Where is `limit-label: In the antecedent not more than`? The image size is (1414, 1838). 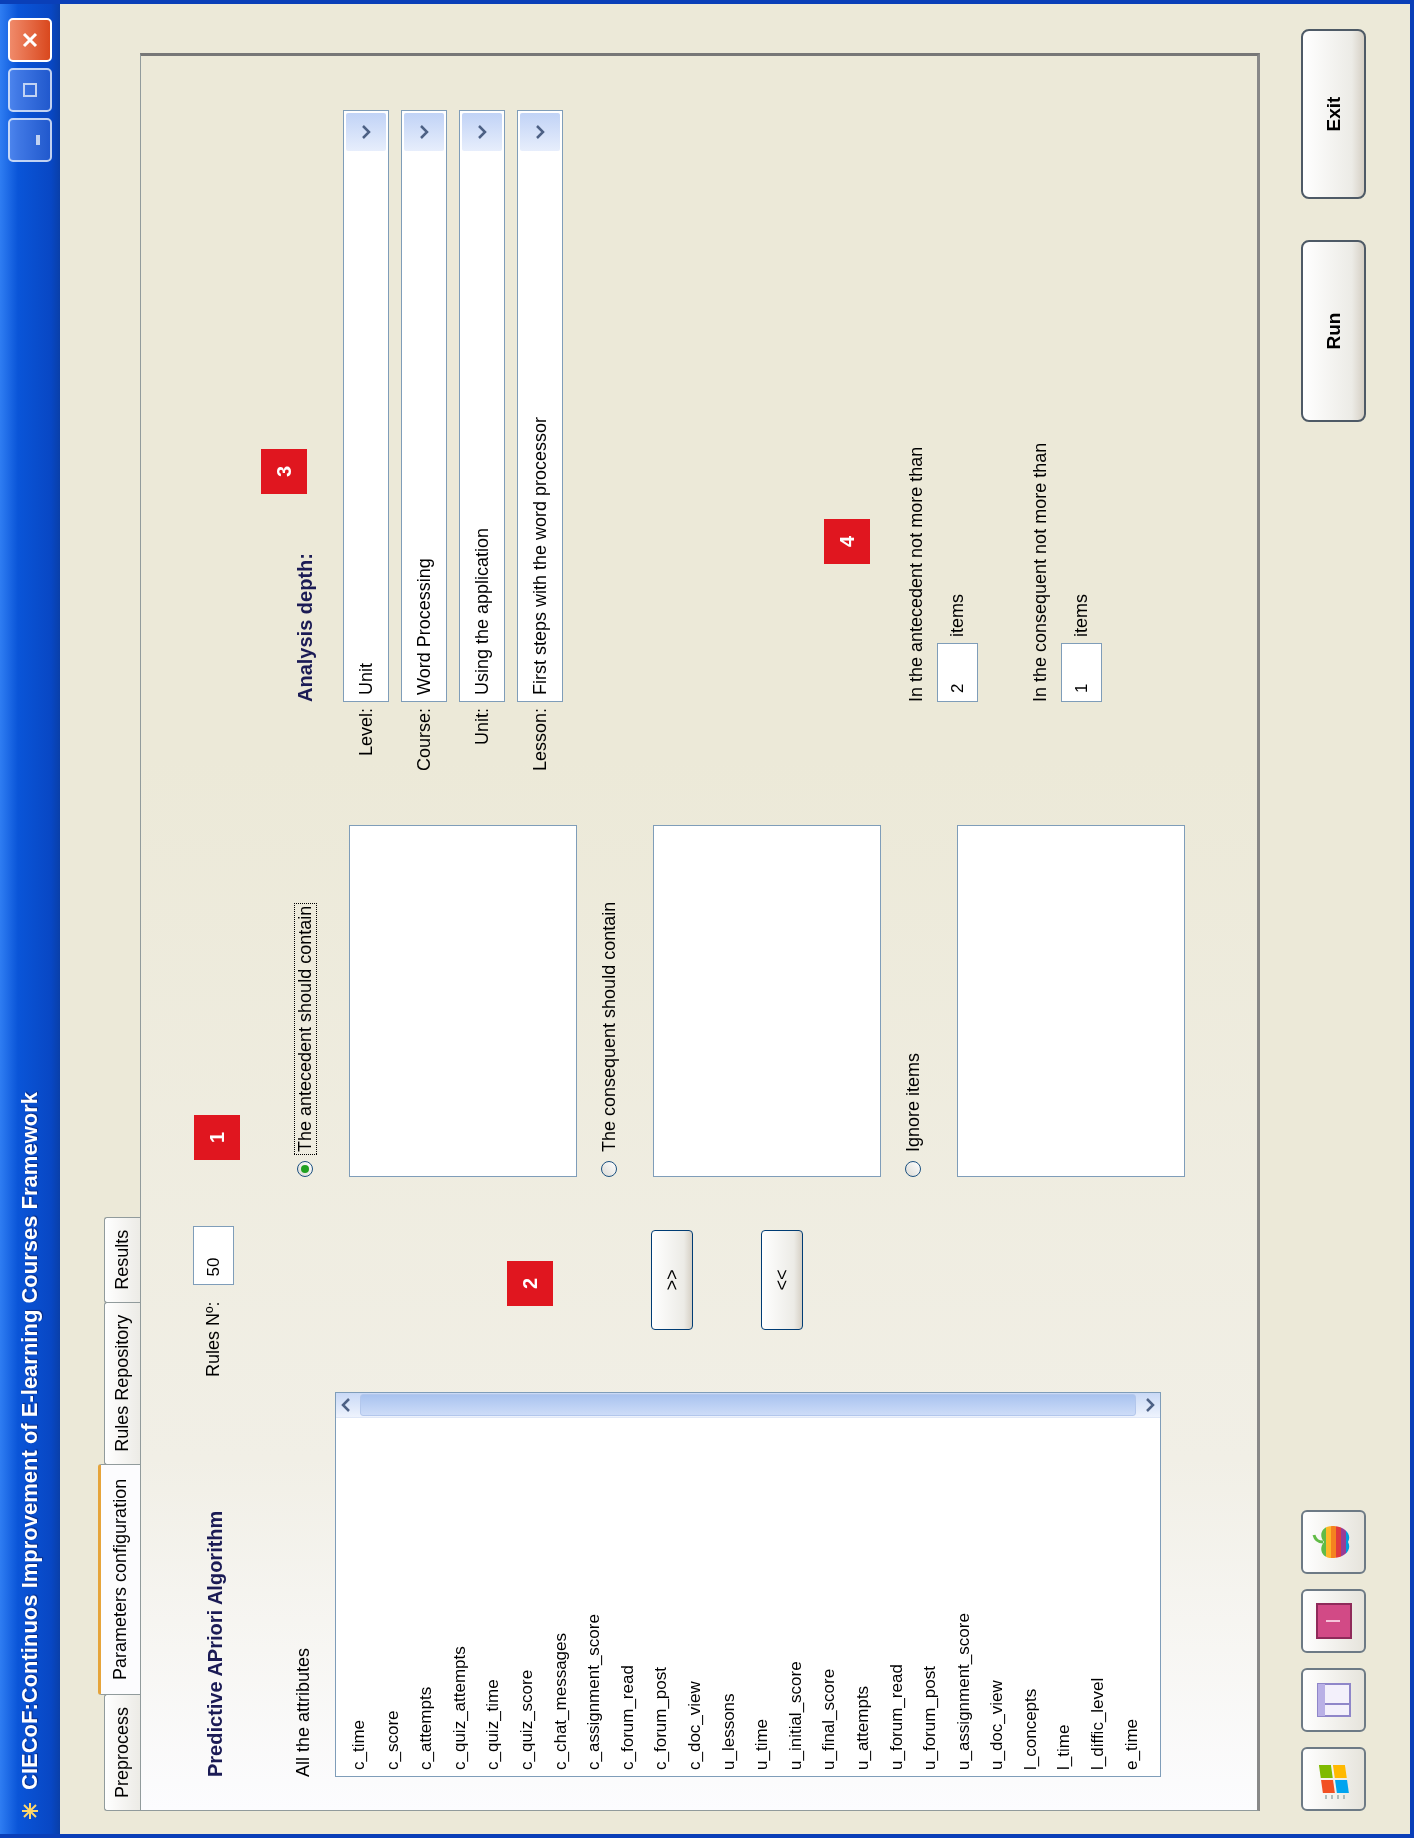 limit-label: In the antecedent not more than is located at coordinates (916, 573).